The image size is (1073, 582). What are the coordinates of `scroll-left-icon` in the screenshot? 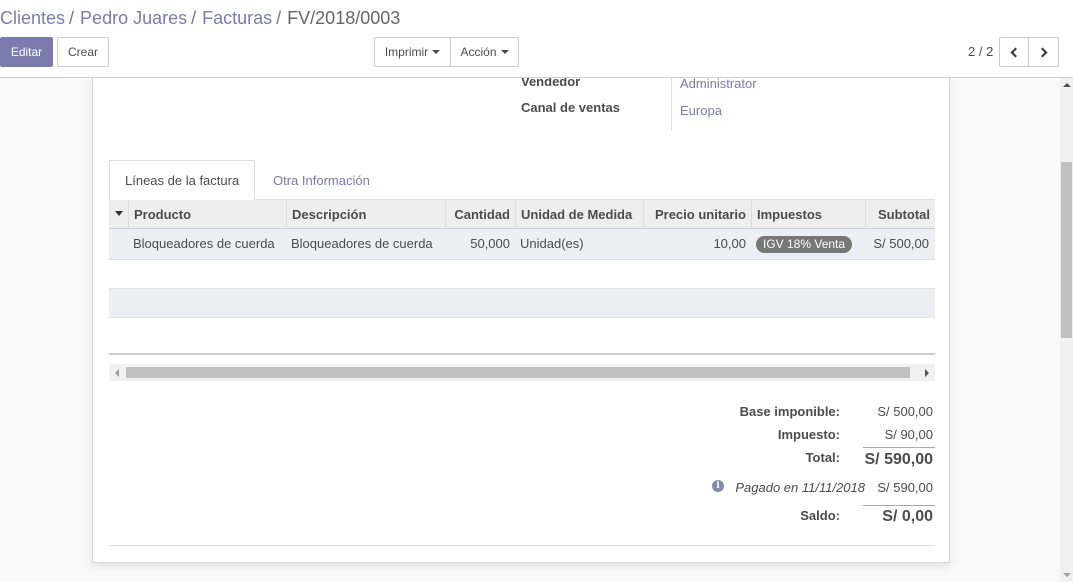 It's located at (117, 373).